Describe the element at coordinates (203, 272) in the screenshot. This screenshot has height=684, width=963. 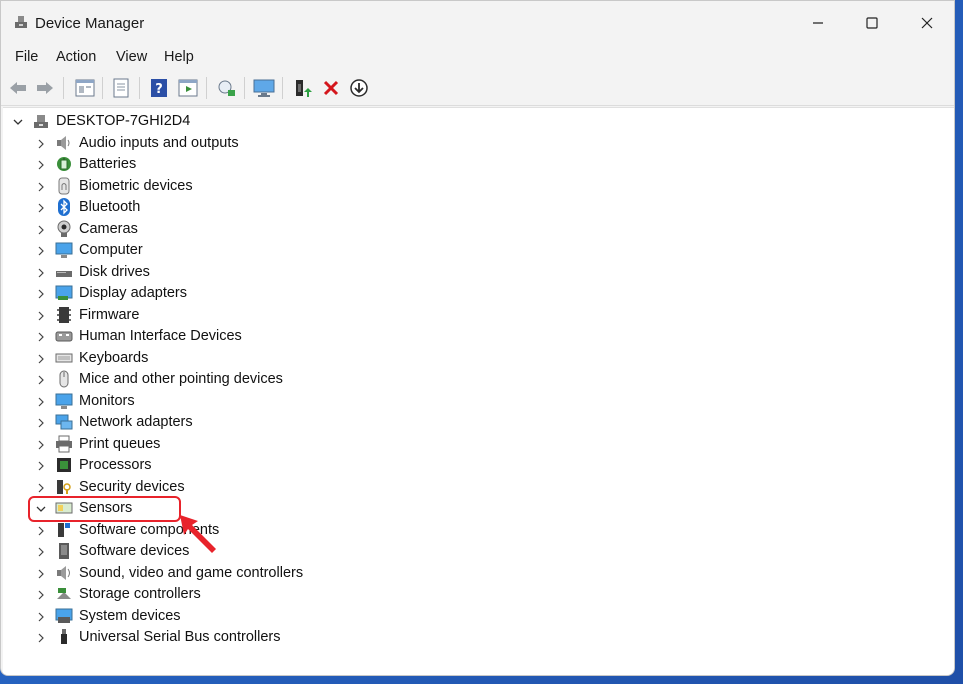
I see `tree-item: Disk drives` at that location.